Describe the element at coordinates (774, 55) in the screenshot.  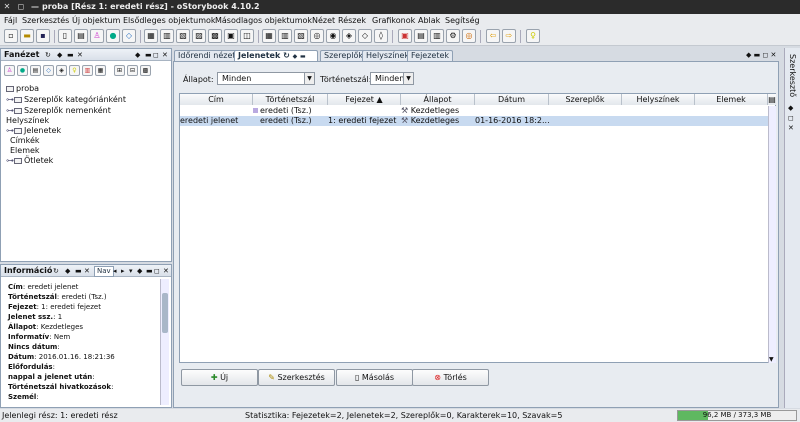
I see `content-close-icon: ✕` at that location.